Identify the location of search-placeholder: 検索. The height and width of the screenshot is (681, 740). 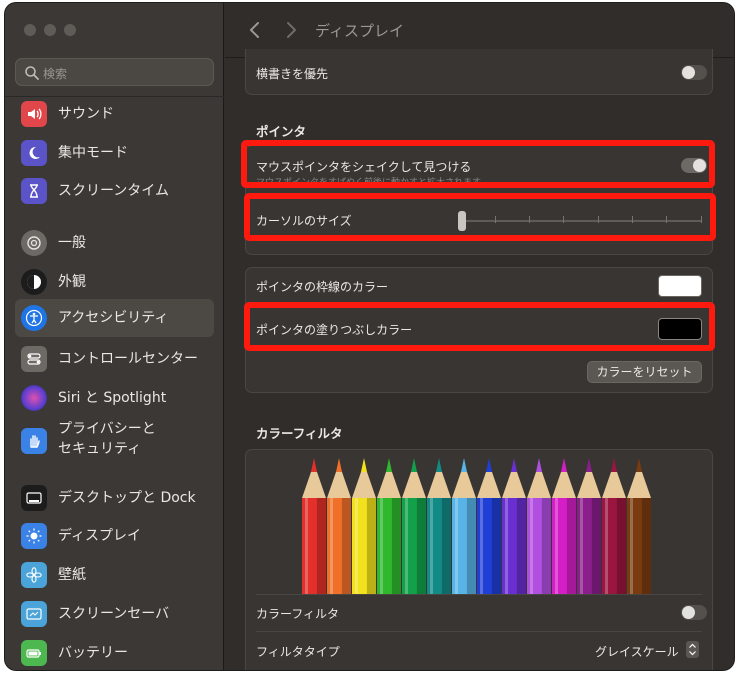
(55, 74).